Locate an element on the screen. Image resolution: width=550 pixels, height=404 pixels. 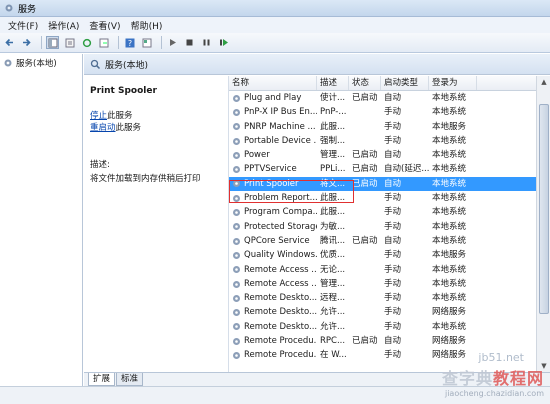
service-name-cell: QPCore Service is located at coordinates (273, 241).